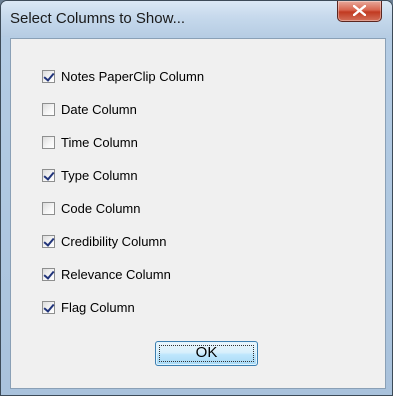 This screenshot has width=393, height=396. I want to click on option-label: Notes PaperClip Column, so click(133, 76).